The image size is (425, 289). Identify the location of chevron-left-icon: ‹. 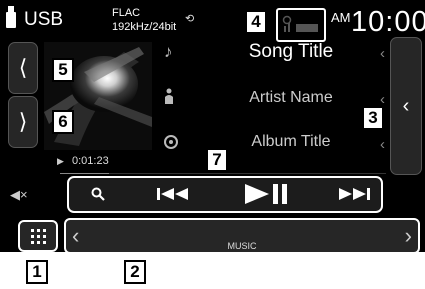
(406, 105).